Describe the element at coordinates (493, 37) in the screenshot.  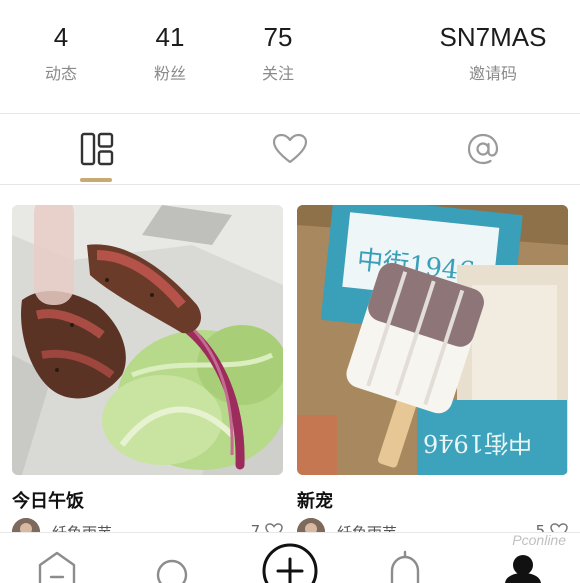
I see `stat-invite-code-value: SN7MAS` at that location.